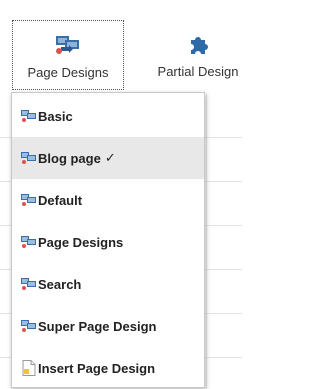 This screenshot has height=389, width=320. What do you see at coordinates (68, 45) in the screenshot?
I see `page-designs-icon` at bounding box center [68, 45].